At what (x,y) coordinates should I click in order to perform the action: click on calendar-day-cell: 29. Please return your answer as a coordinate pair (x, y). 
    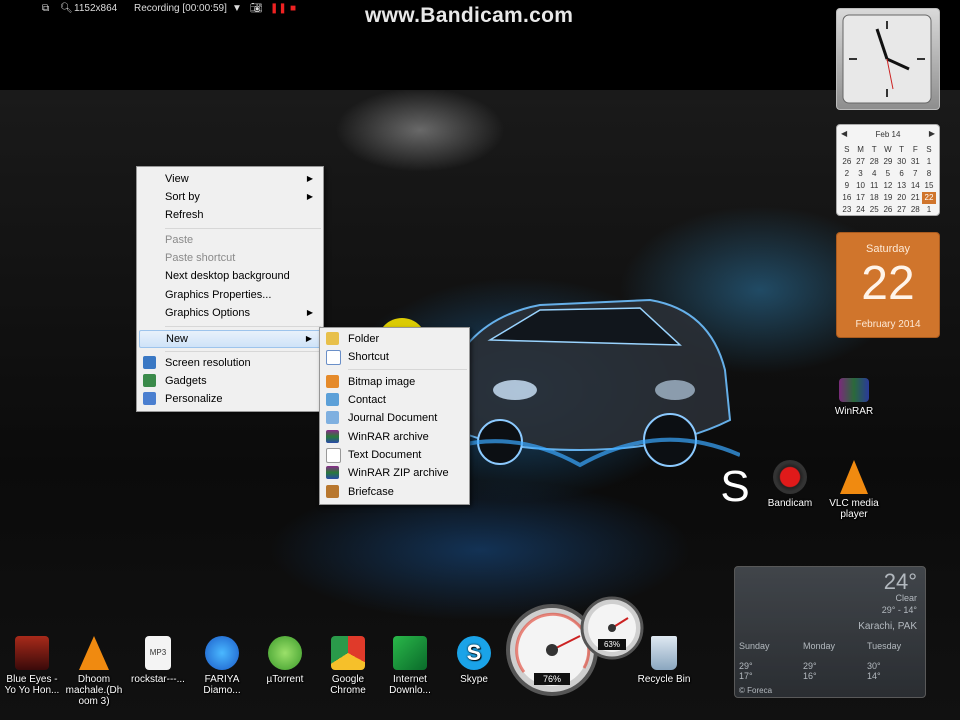
    Looking at the image, I should click on (888, 162).